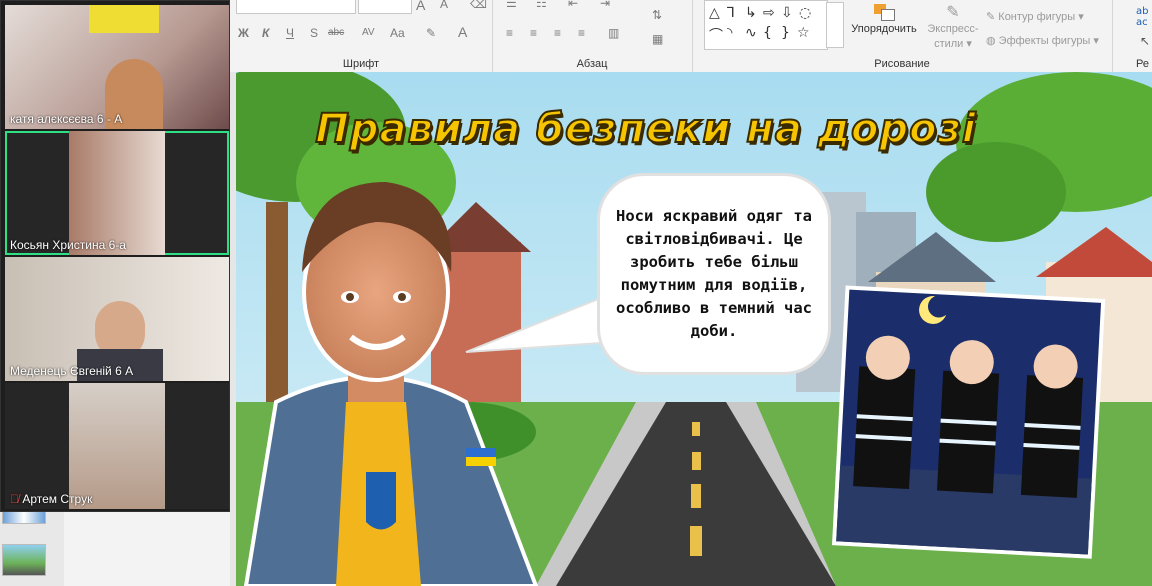 This screenshot has width=1152, height=586. I want to click on brace-right-icon: }, so click(785, 33).